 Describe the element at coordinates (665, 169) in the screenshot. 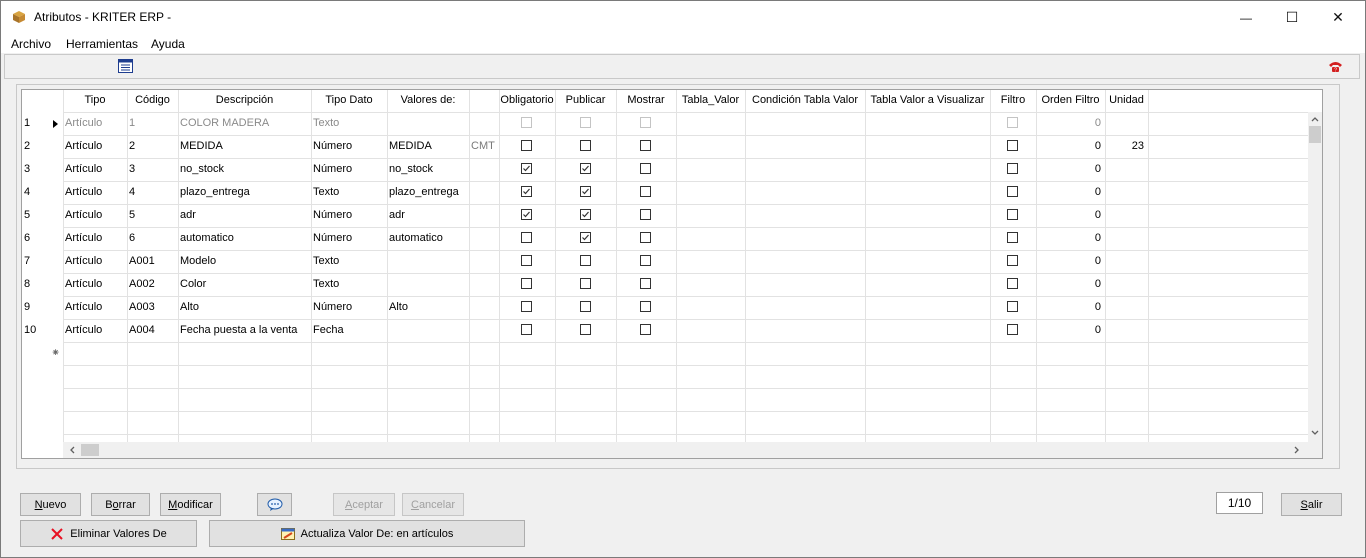

I see `table-row: 3 Artículo 3 no_stock Número no_stock 0` at that location.